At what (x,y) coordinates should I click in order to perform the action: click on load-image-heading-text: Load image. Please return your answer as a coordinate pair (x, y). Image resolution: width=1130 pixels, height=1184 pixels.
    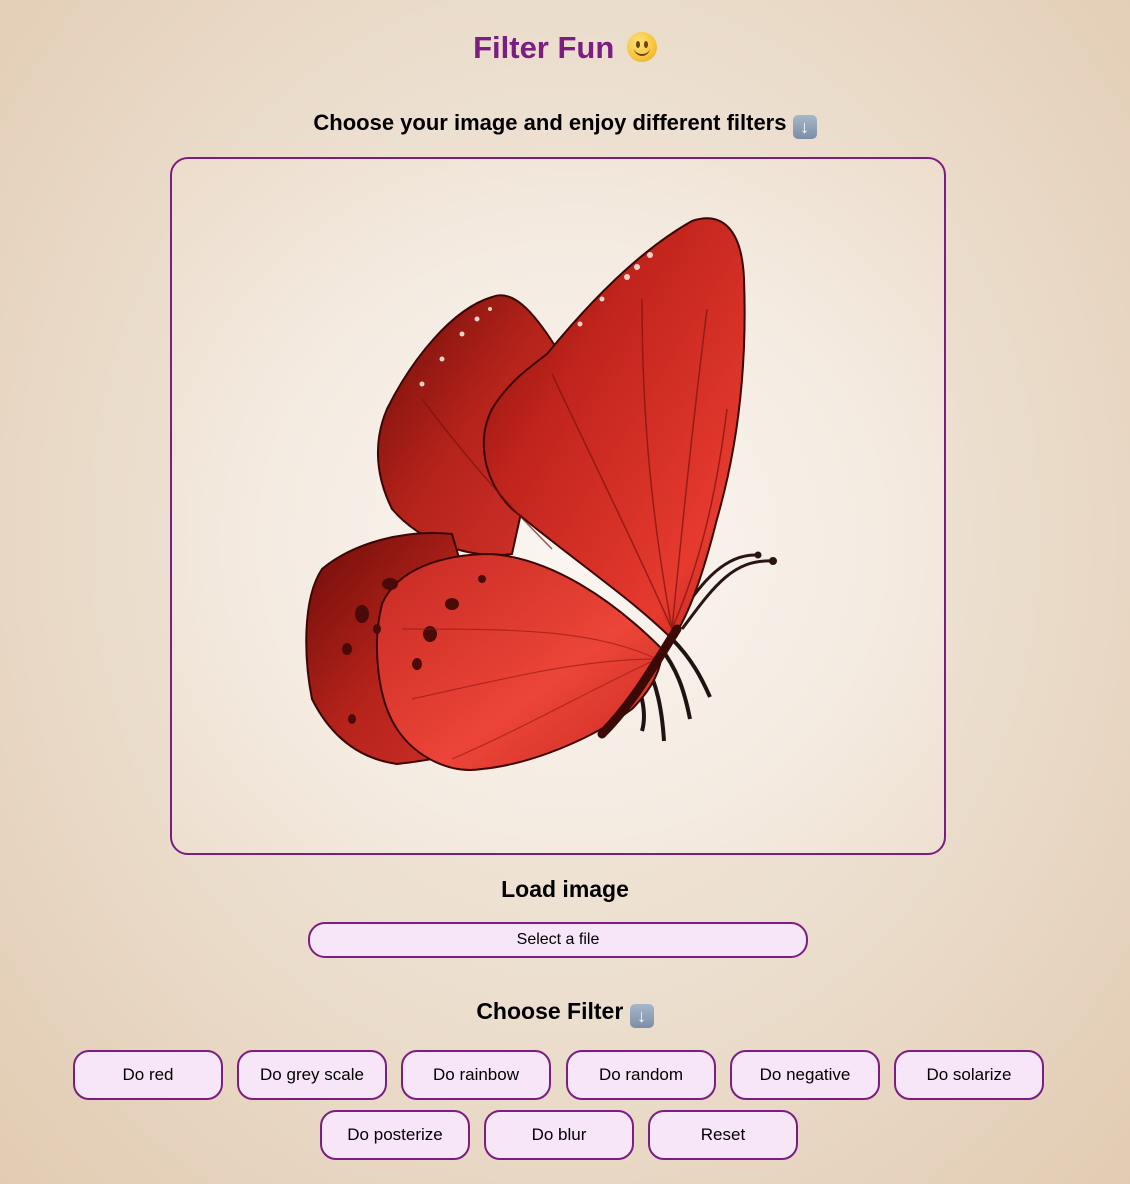
    Looking at the image, I should click on (565, 889).